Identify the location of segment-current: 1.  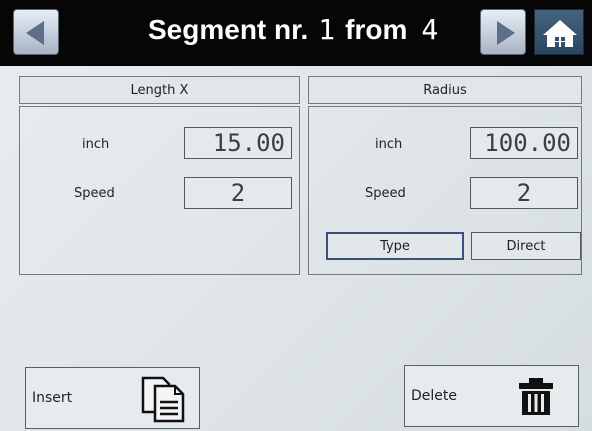
(327, 29).